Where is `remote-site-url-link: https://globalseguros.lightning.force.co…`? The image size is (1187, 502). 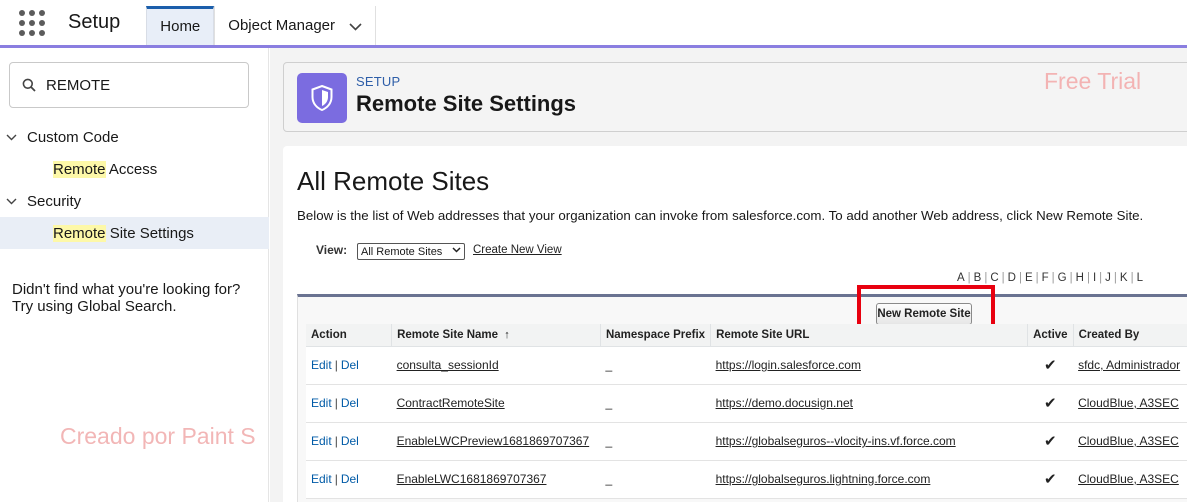 remote-site-url-link: https://globalseguros.lightning.force.co… is located at coordinates (869, 479).